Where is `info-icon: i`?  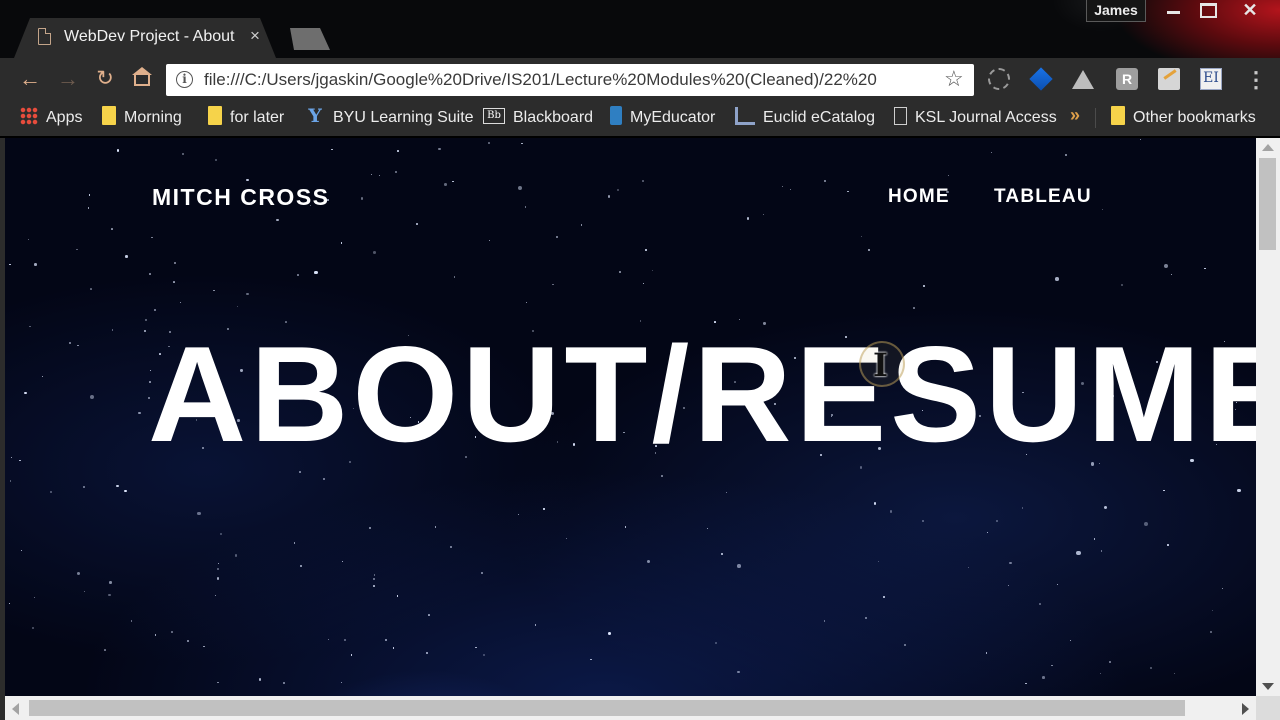
info-icon: i is located at coordinates (184, 79).